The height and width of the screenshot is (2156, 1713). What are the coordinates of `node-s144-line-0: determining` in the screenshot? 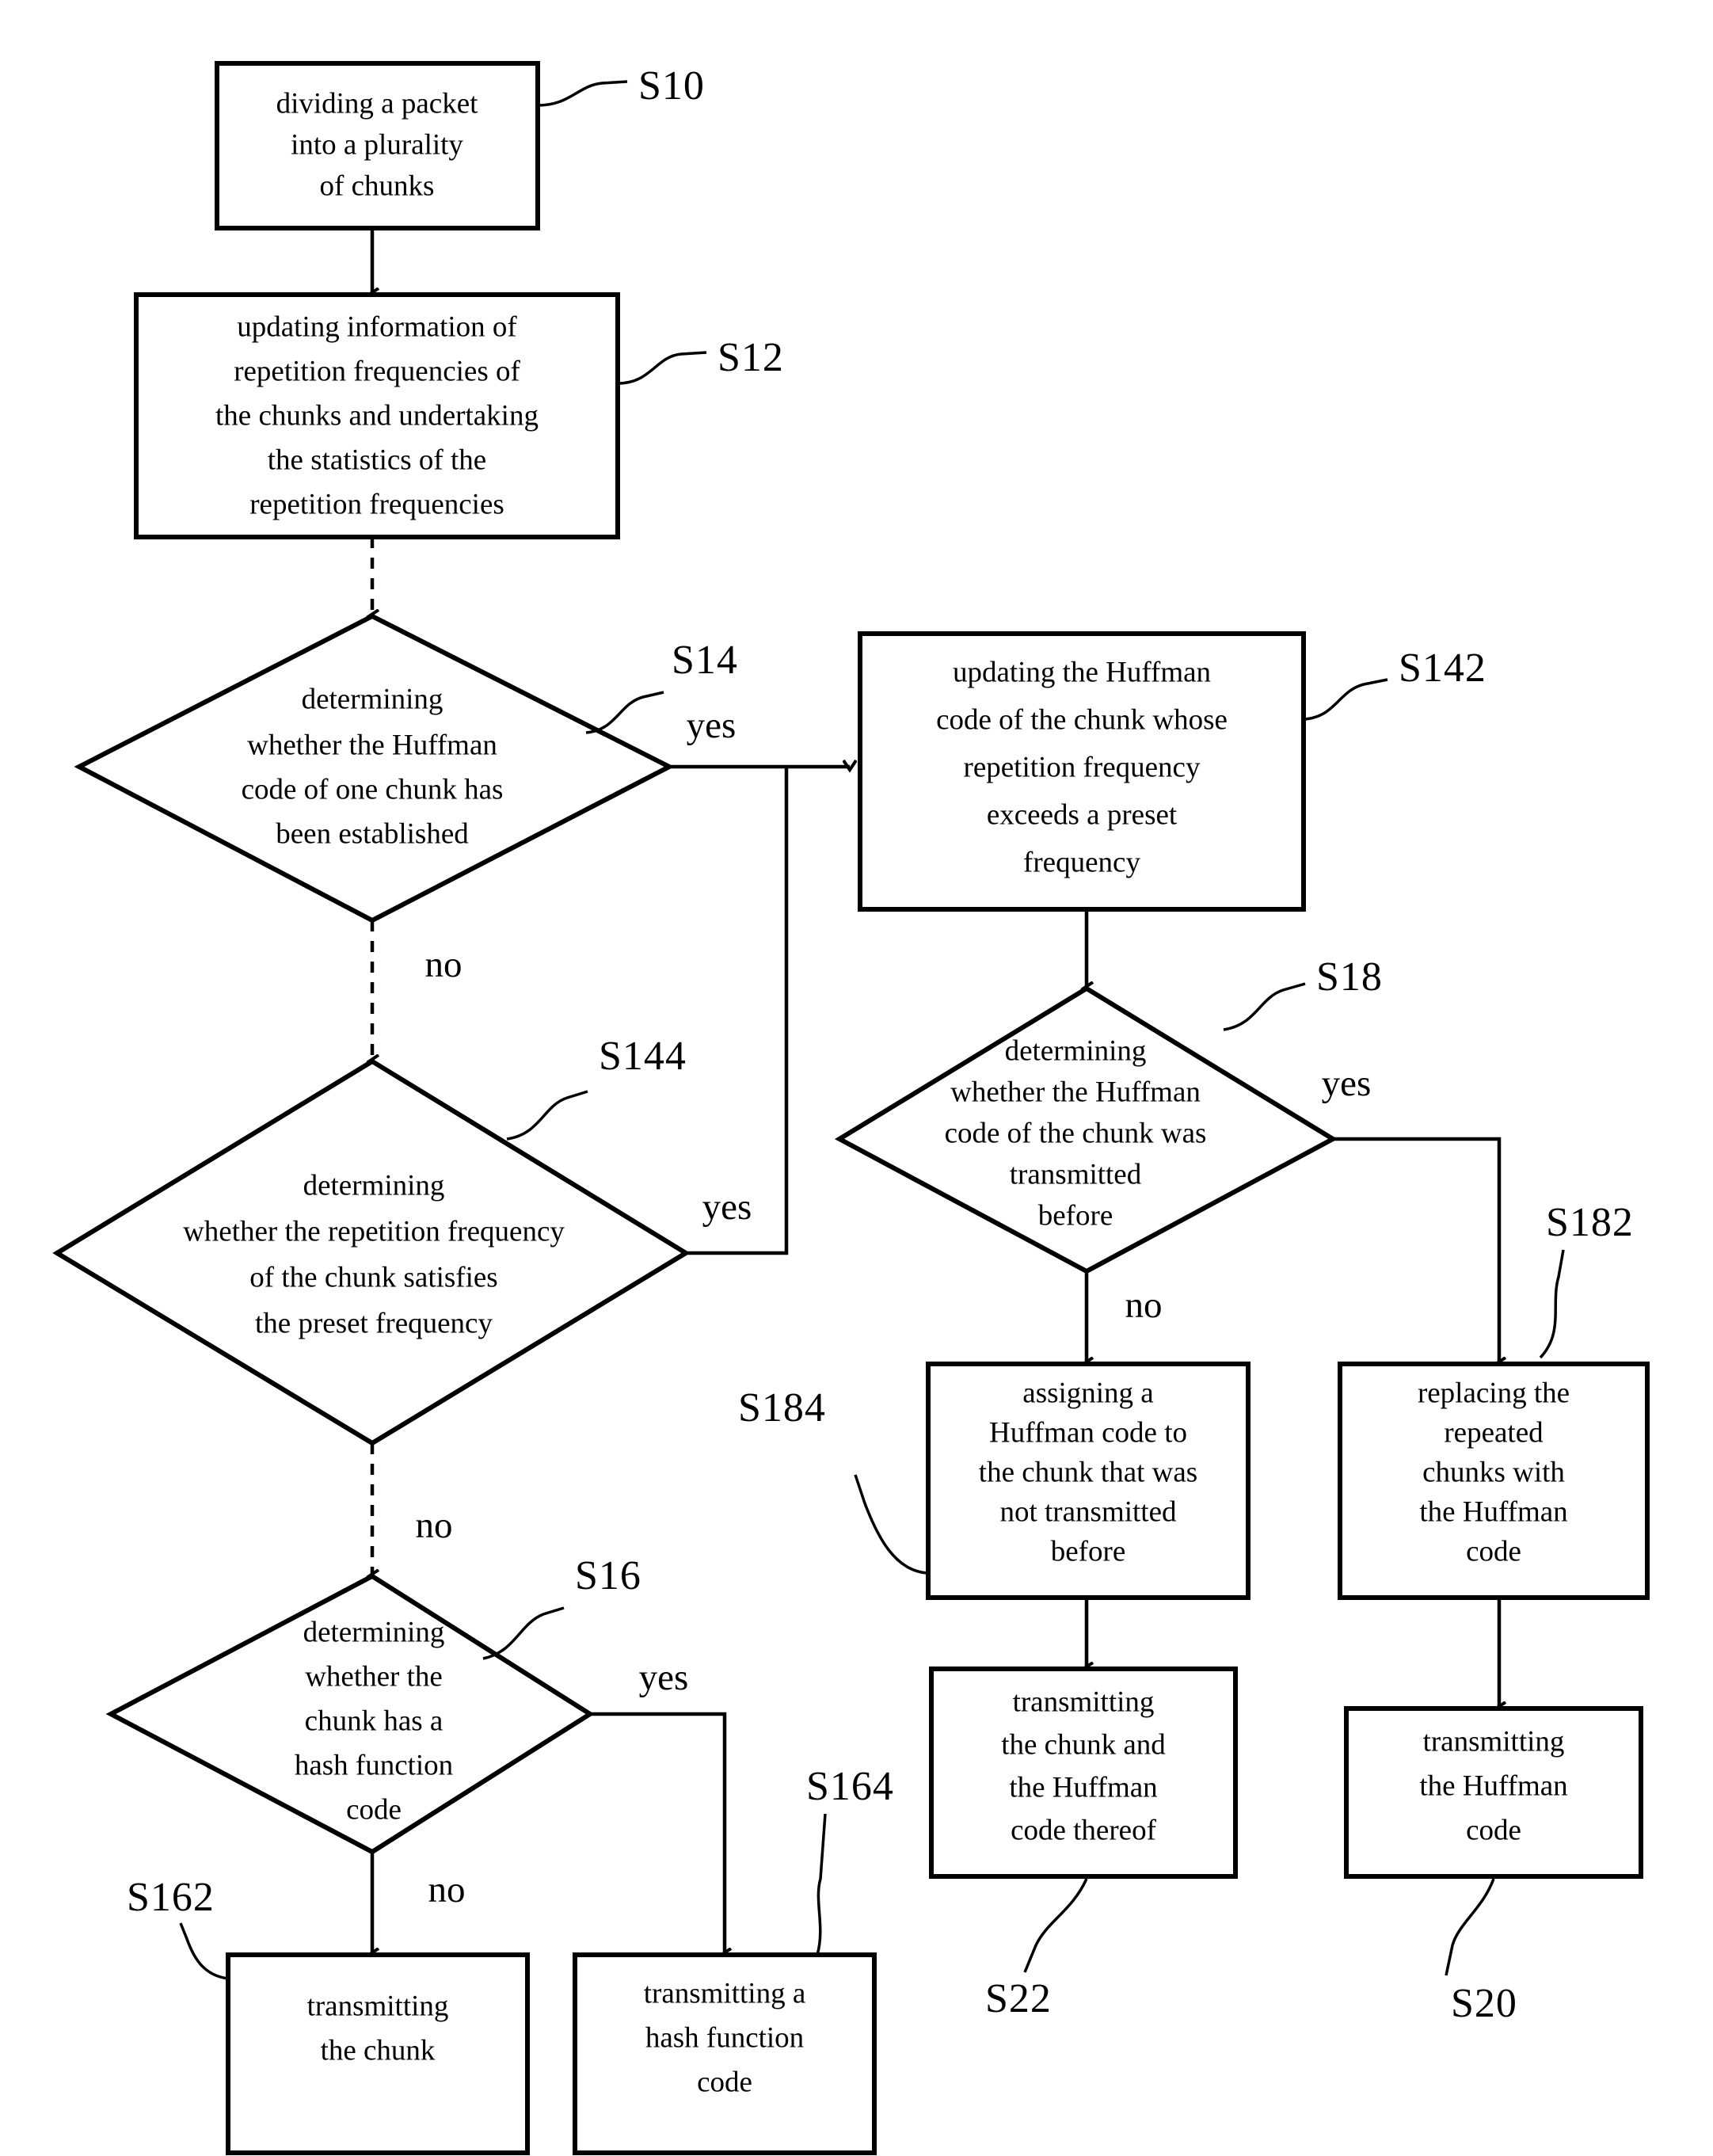 It's located at (374, 1185).